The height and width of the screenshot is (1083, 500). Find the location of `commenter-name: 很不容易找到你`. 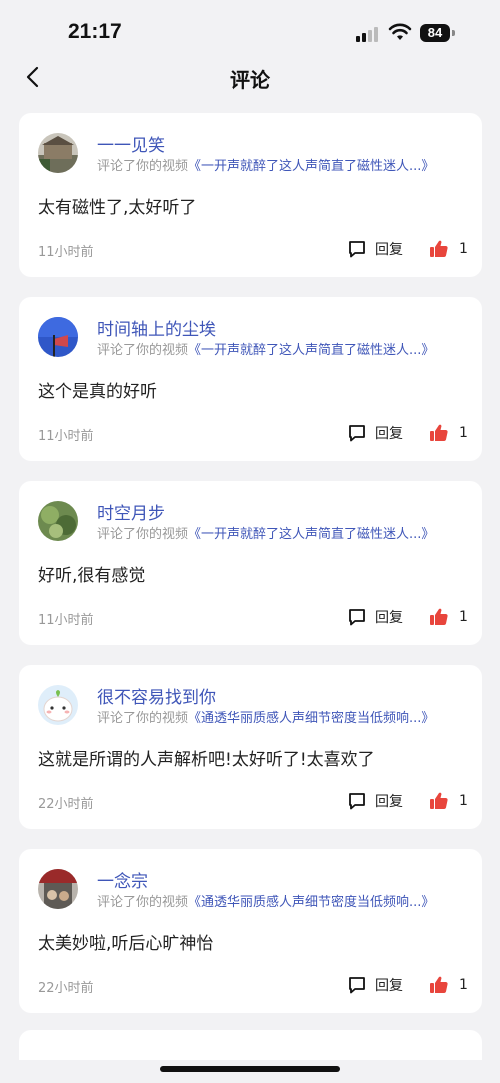

commenter-name: 很不容易找到你 is located at coordinates (156, 695).